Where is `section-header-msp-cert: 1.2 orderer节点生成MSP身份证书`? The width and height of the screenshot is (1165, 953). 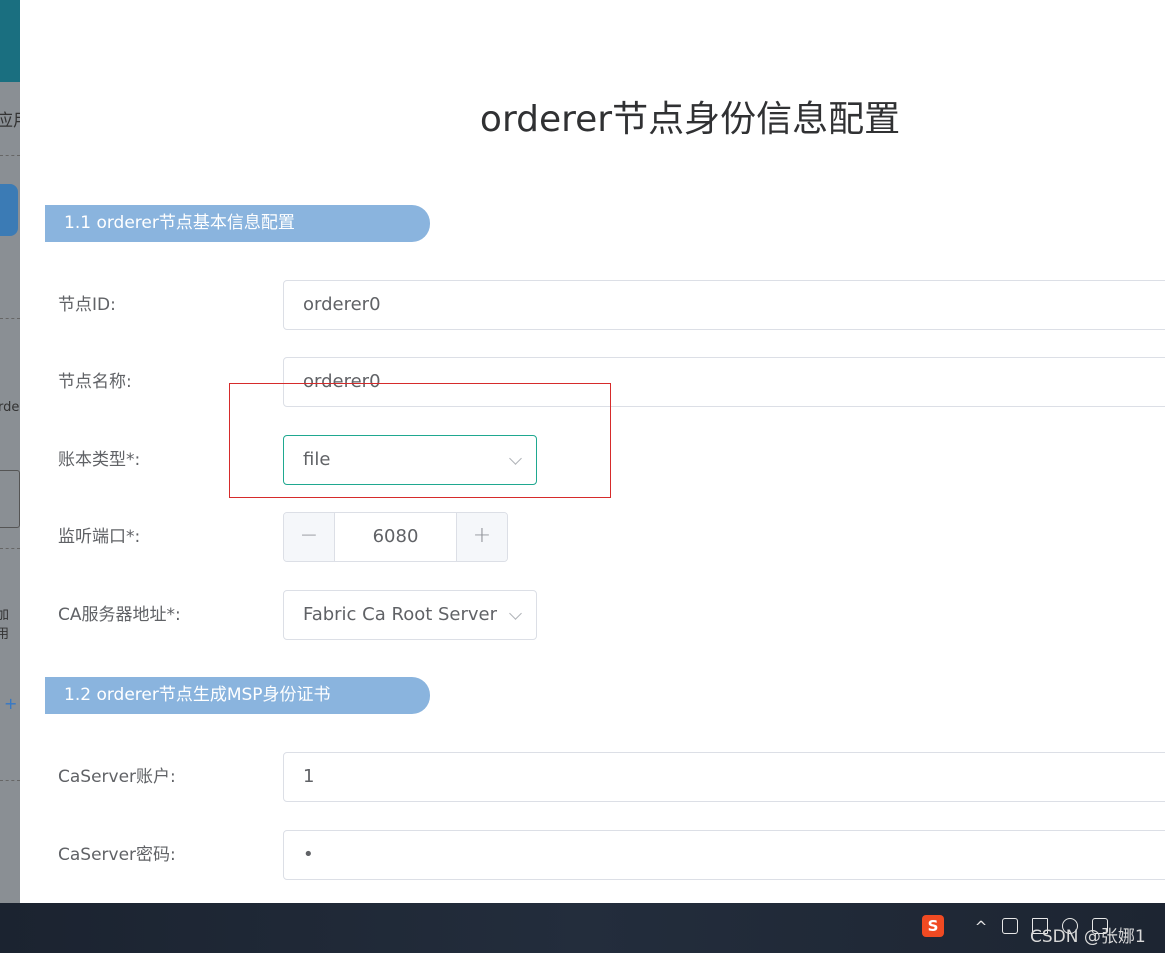
section-header-msp-cert: 1.2 orderer节点生成MSP身份证书 is located at coordinates (237, 695).